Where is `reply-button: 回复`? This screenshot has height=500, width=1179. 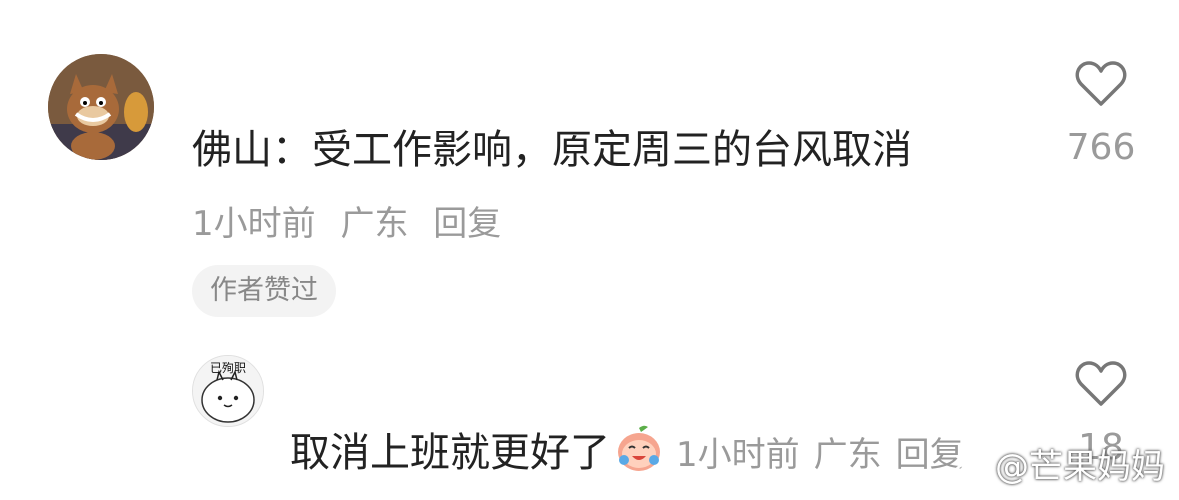
reply-button: 回复 is located at coordinates (467, 224).